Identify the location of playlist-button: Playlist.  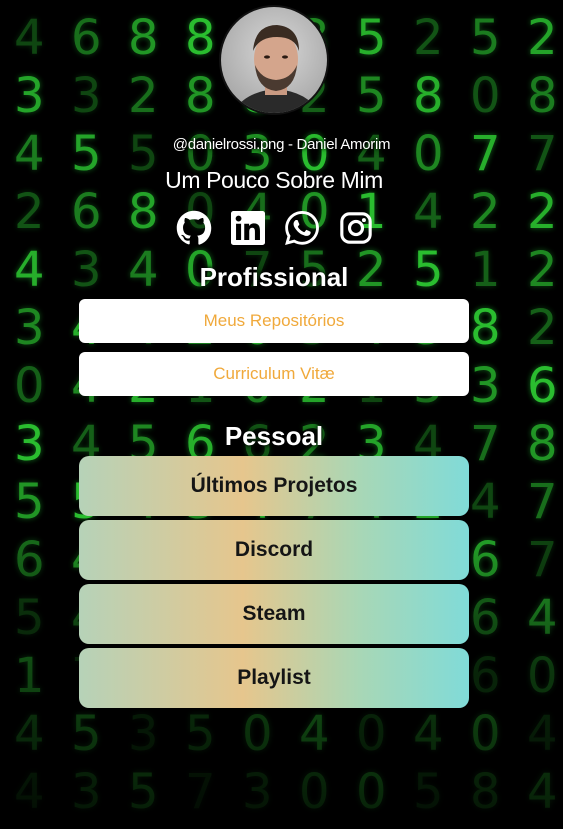
(274, 678).